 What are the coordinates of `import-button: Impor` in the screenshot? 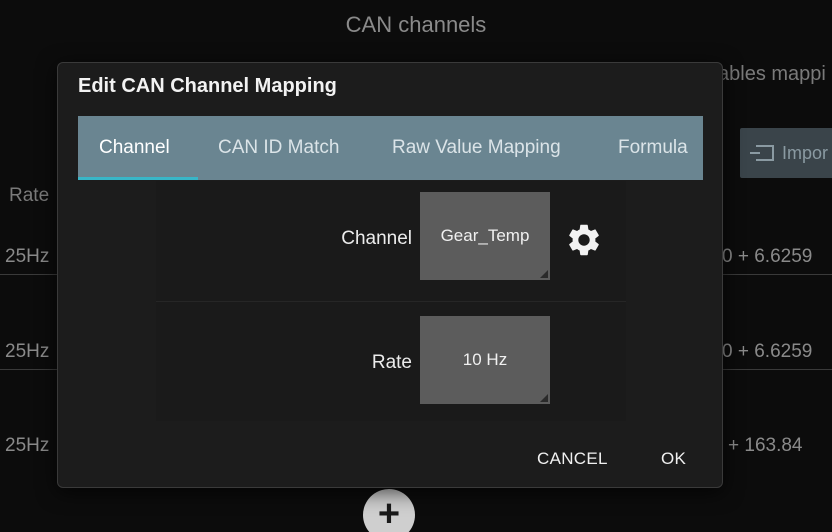 It's located at (786, 153).